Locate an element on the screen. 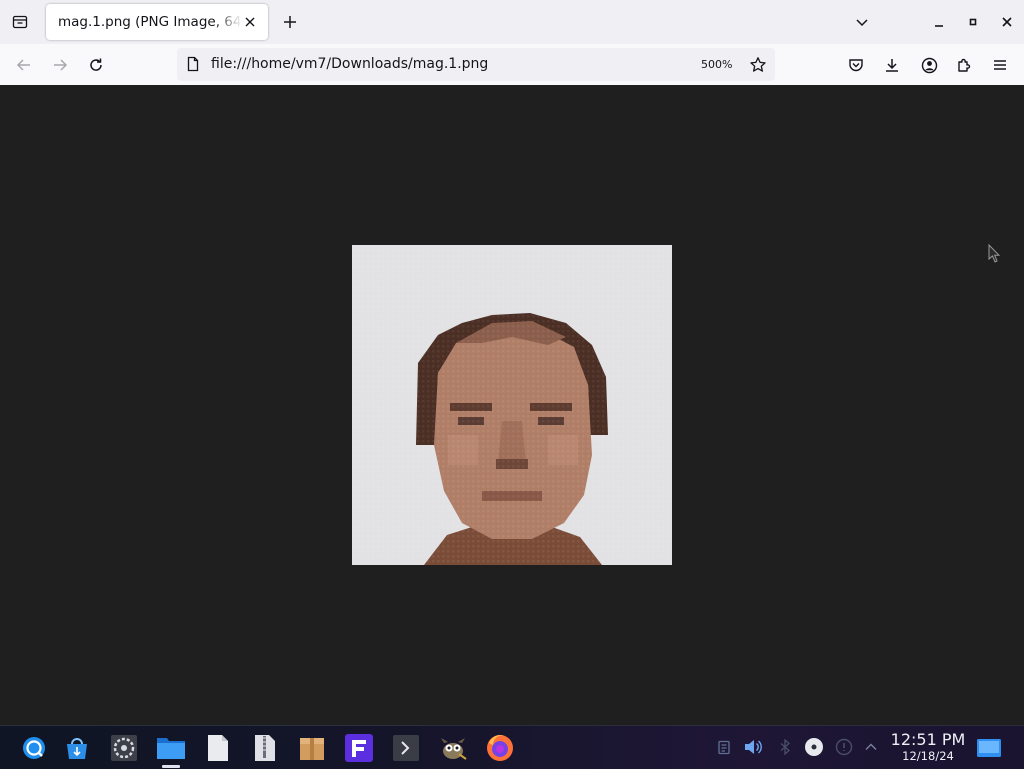 The width and height of the screenshot is (1024, 769). displayed-image is located at coordinates (512, 405).